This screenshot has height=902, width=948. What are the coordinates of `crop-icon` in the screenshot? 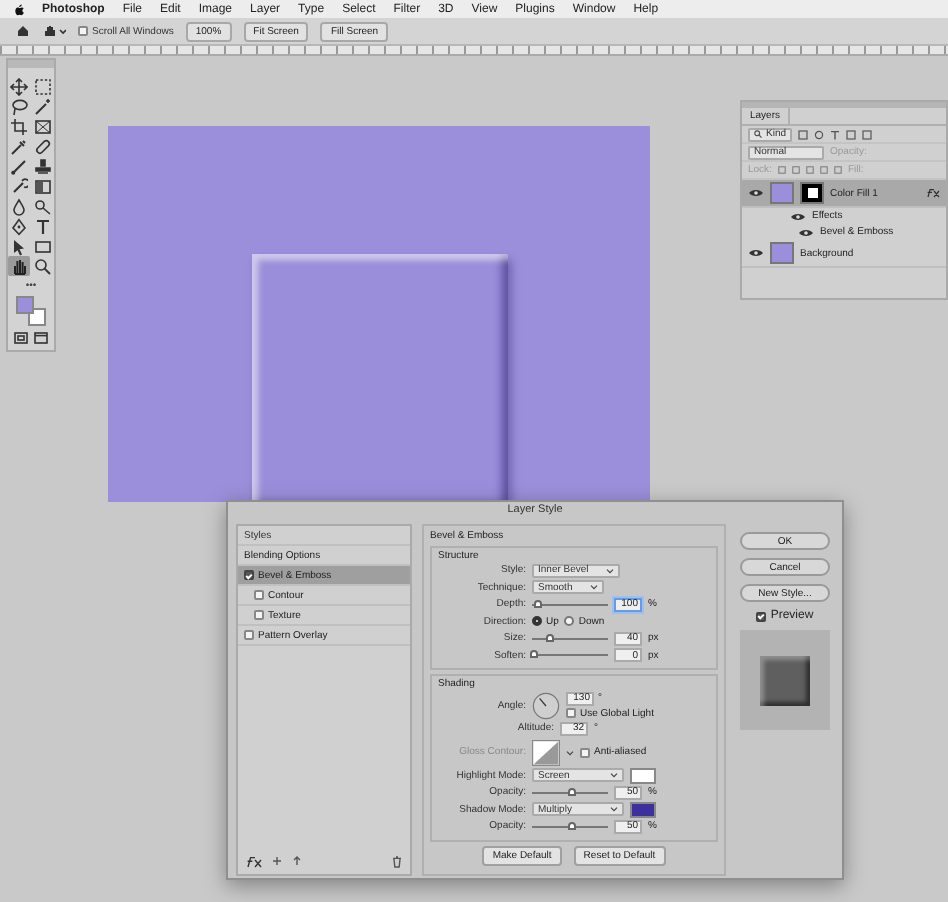 It's located at (19, 126).